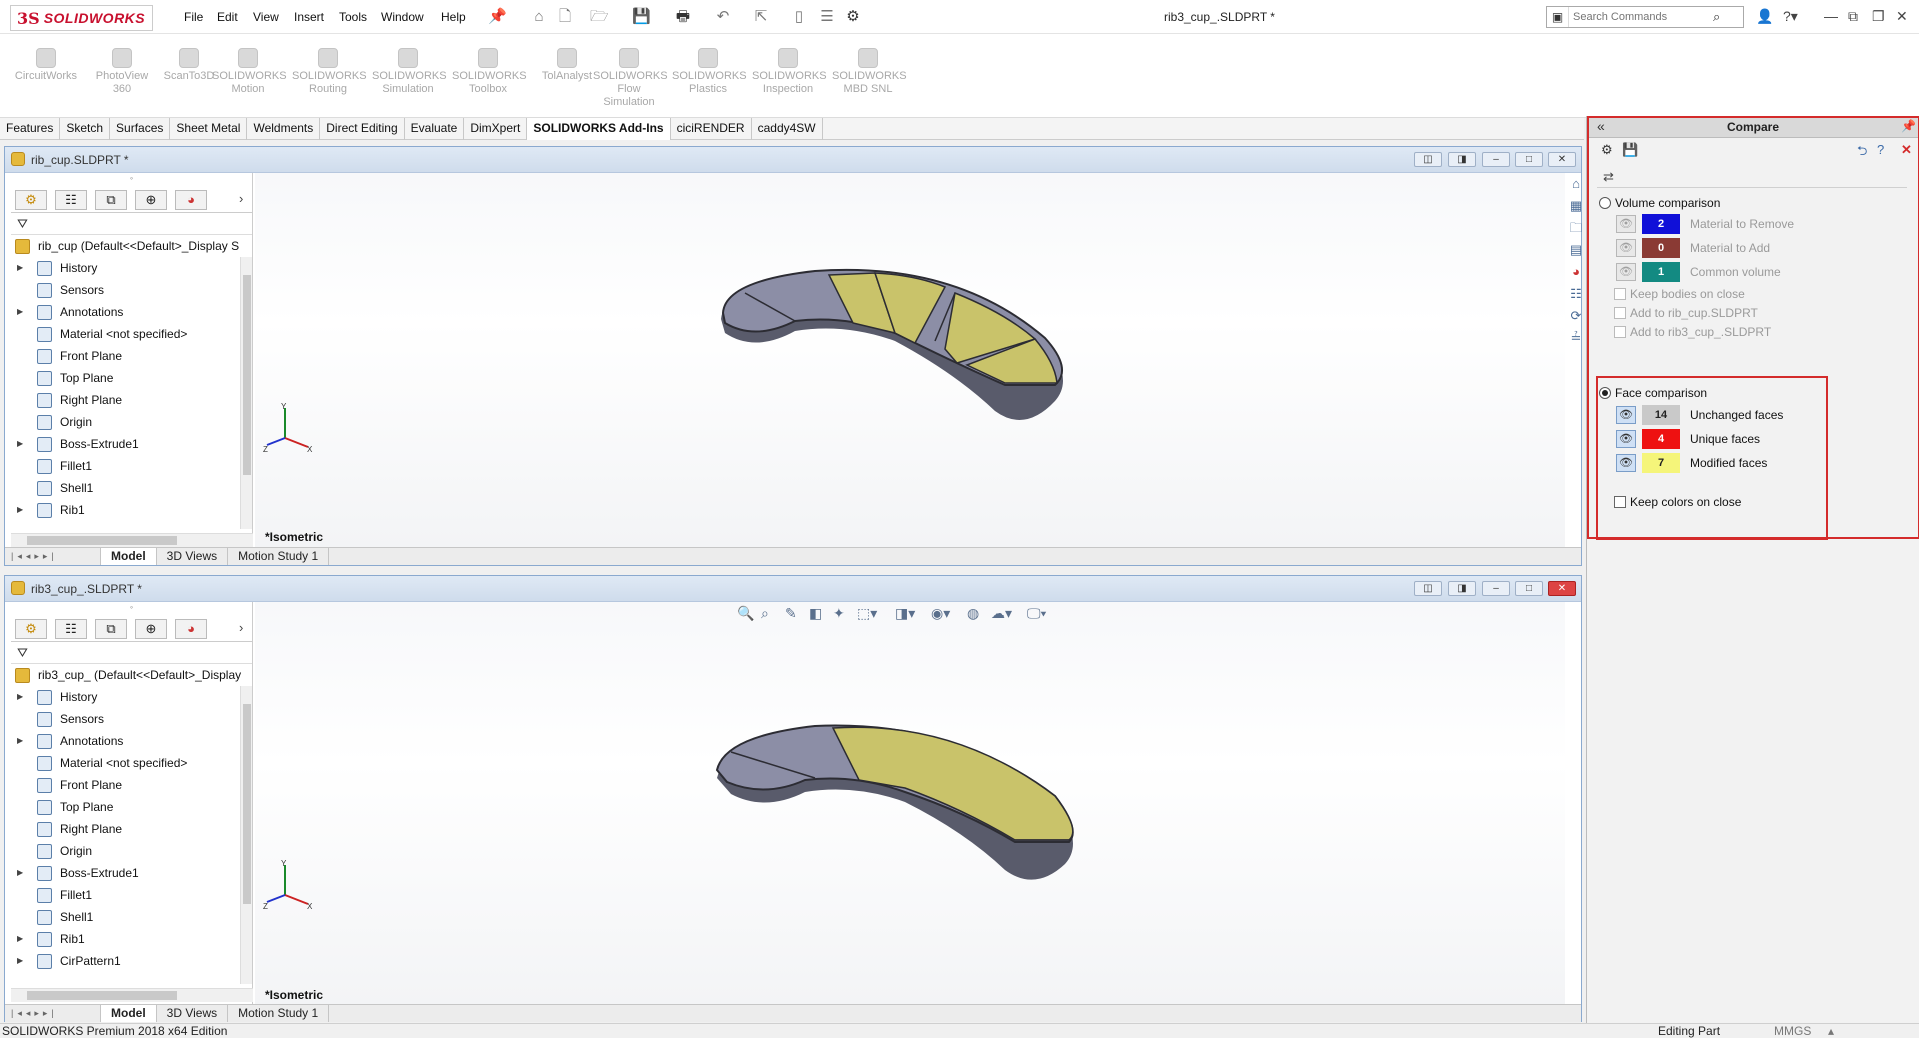  Describe the element at coordinates (1576, 250) in the screenshot. I see `view-palette-icon: ▤` at that location.